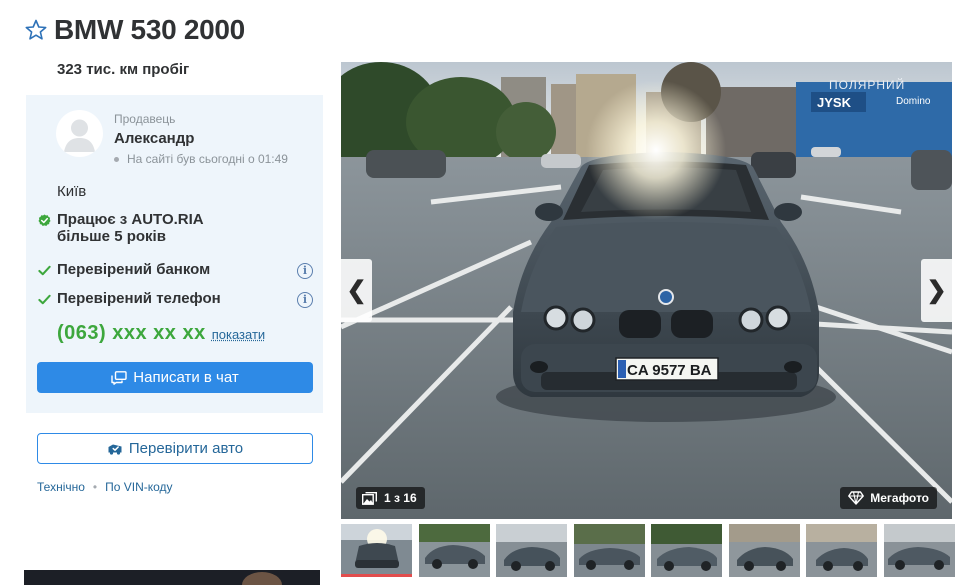  What do you see at coordinates (36, 30) in the screenshot?
I see `star-outline-icon` at bounding box center [36, 30].